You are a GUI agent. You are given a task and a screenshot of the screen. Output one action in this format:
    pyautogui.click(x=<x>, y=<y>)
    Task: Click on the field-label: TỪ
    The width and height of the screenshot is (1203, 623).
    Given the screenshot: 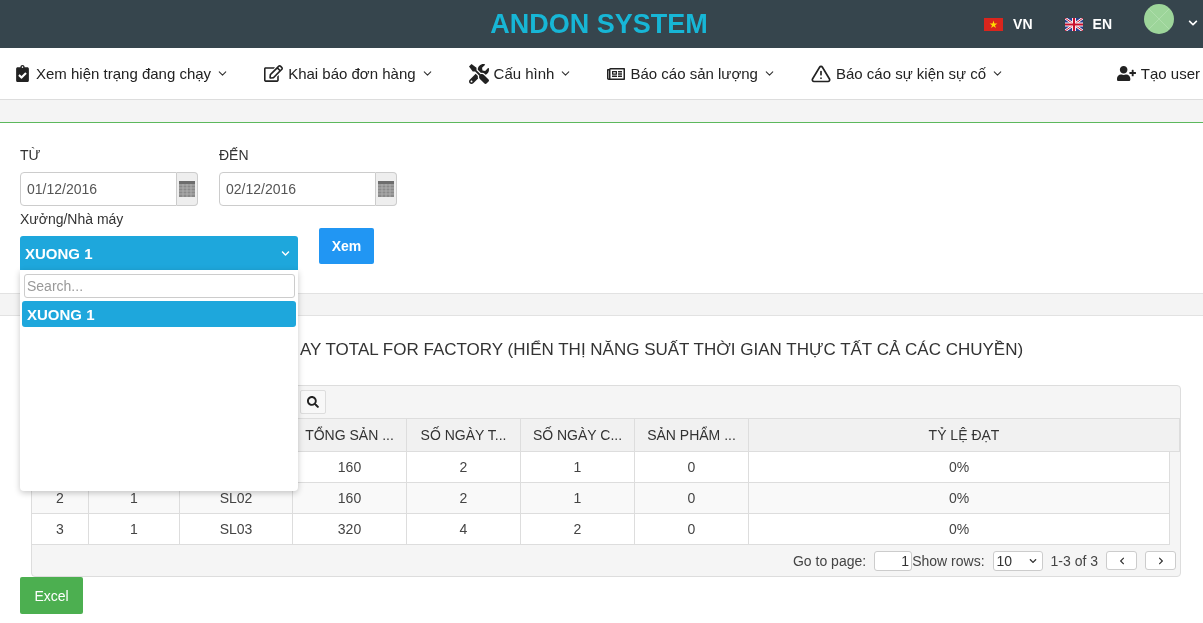 What is the action you would take?
    pyautogui.click(x=31, y=155)
    